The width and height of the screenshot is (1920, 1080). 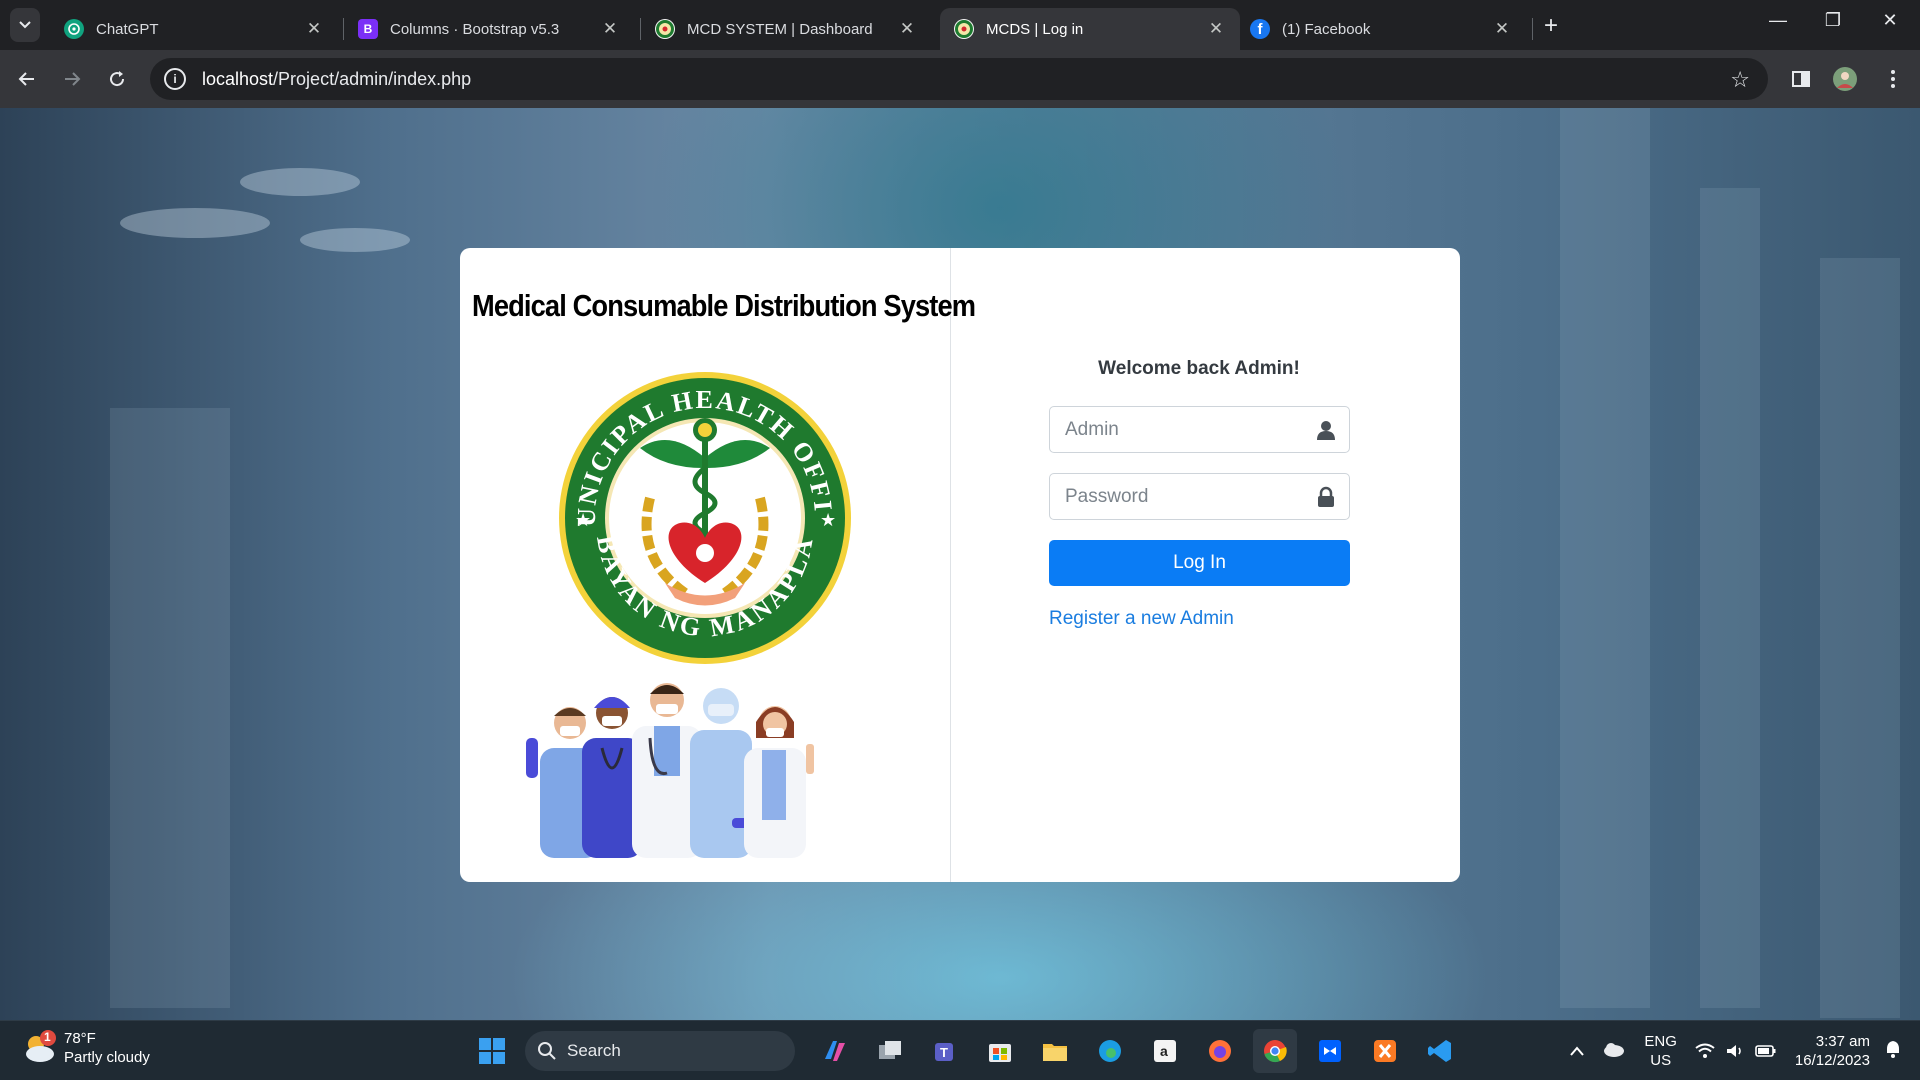 I want to click on welcome-heading: Welcome back Admin!, so click(x=1199, y=368).